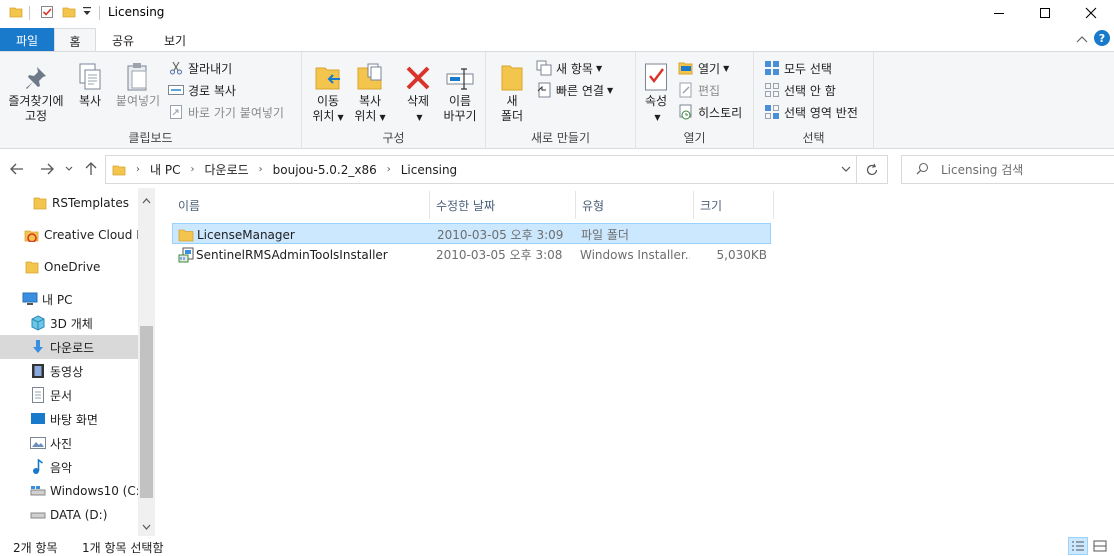 The width and height of the screenshot is (1114, 556). I want to click on tree-item-documents: 문서, so click(69, 395).